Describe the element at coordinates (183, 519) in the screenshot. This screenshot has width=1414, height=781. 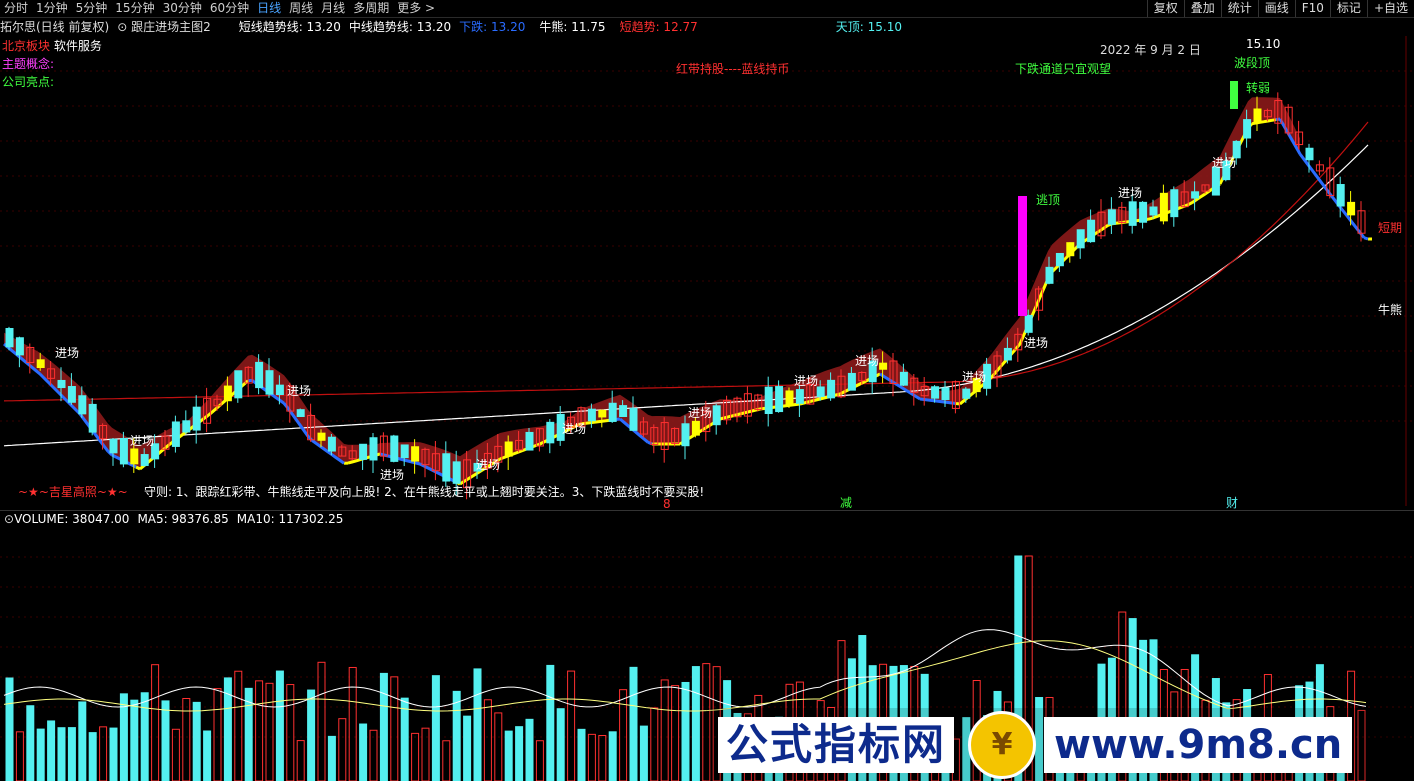
I see `volume-ma5: MA5: 98376.85` at that location.